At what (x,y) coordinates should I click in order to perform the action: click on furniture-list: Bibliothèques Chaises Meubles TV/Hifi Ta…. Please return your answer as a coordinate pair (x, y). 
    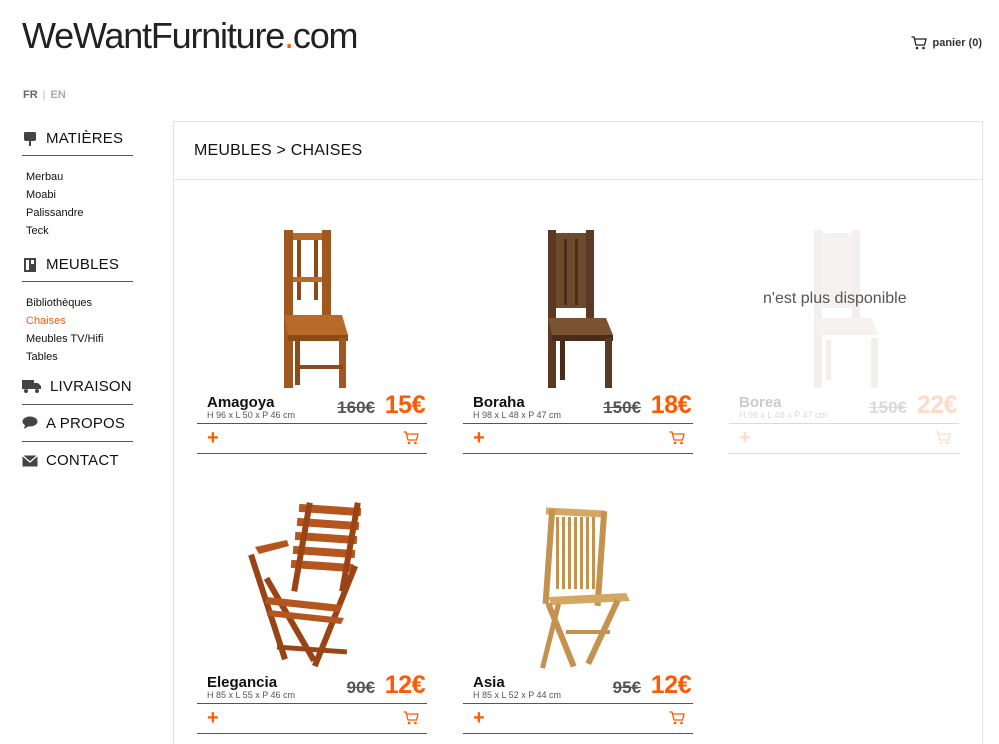
    Looking at the image, I should click on (77, 328).